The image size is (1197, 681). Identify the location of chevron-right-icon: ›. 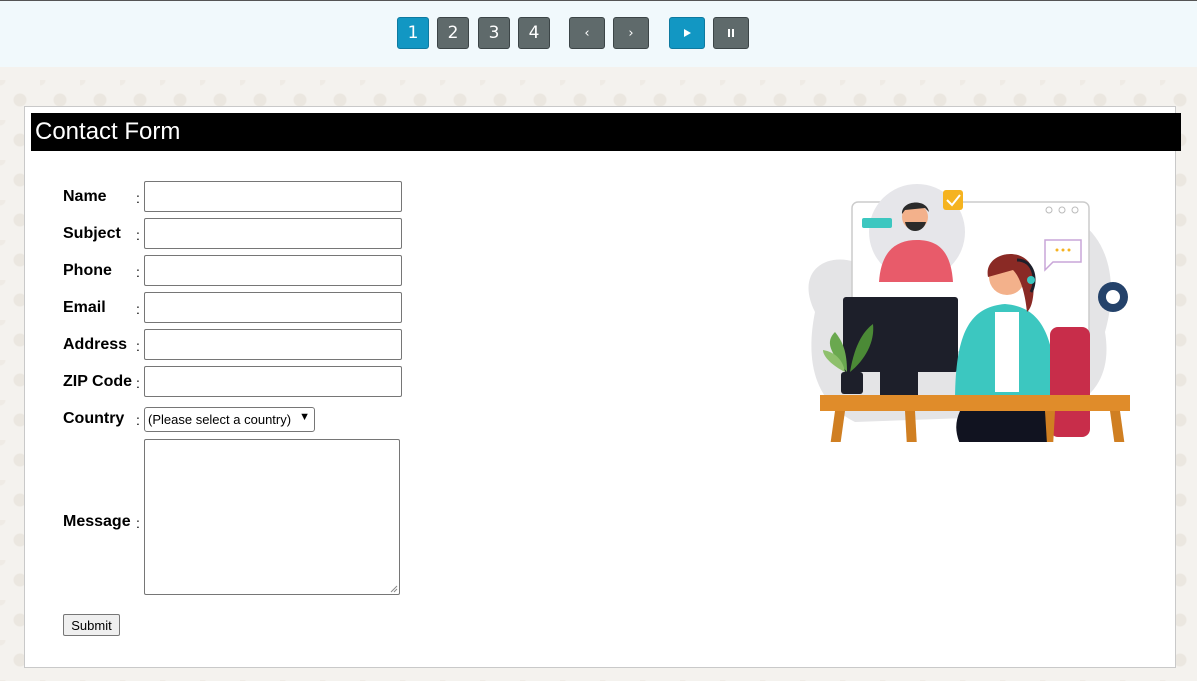
(631, 33).